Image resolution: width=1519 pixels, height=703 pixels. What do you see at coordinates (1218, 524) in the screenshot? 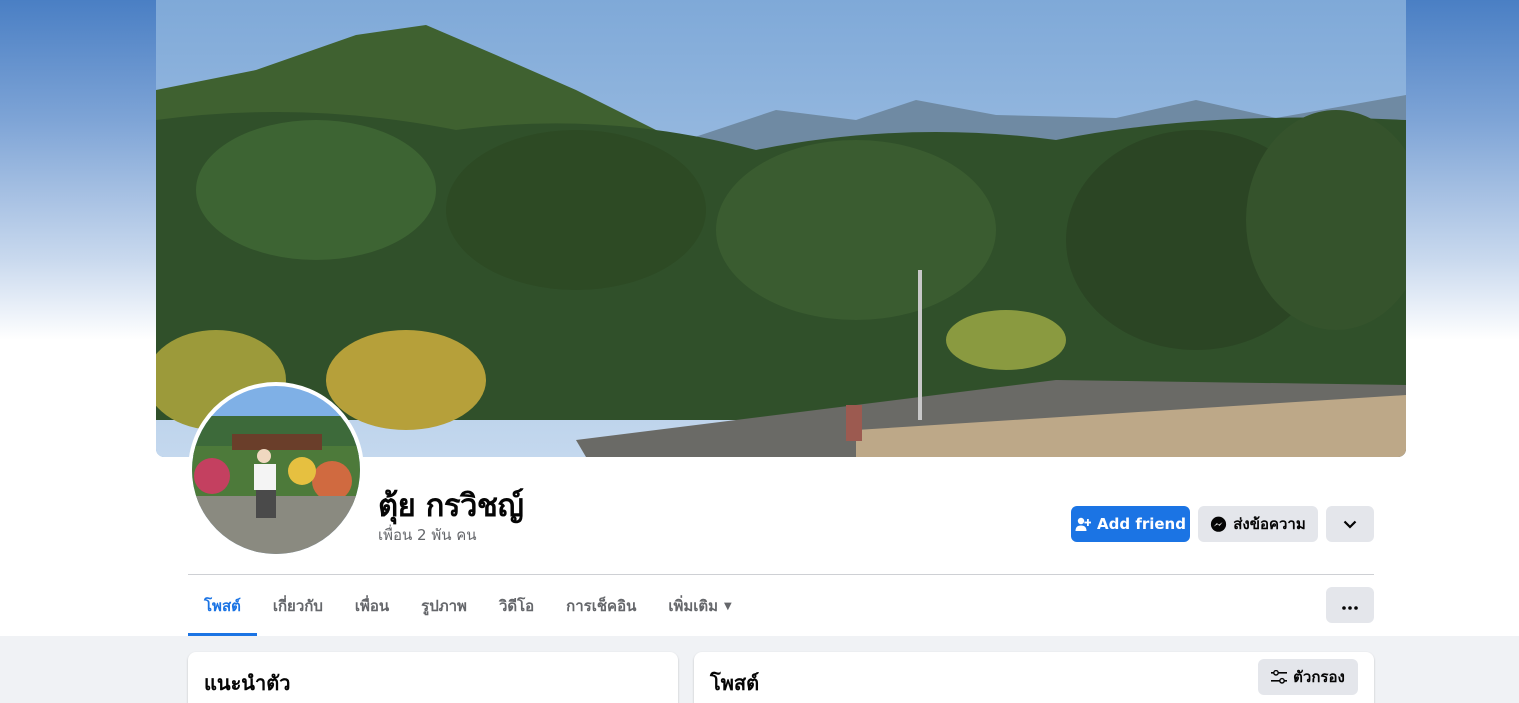
I see `messenger-icon` at bounding box center [1218, 524].